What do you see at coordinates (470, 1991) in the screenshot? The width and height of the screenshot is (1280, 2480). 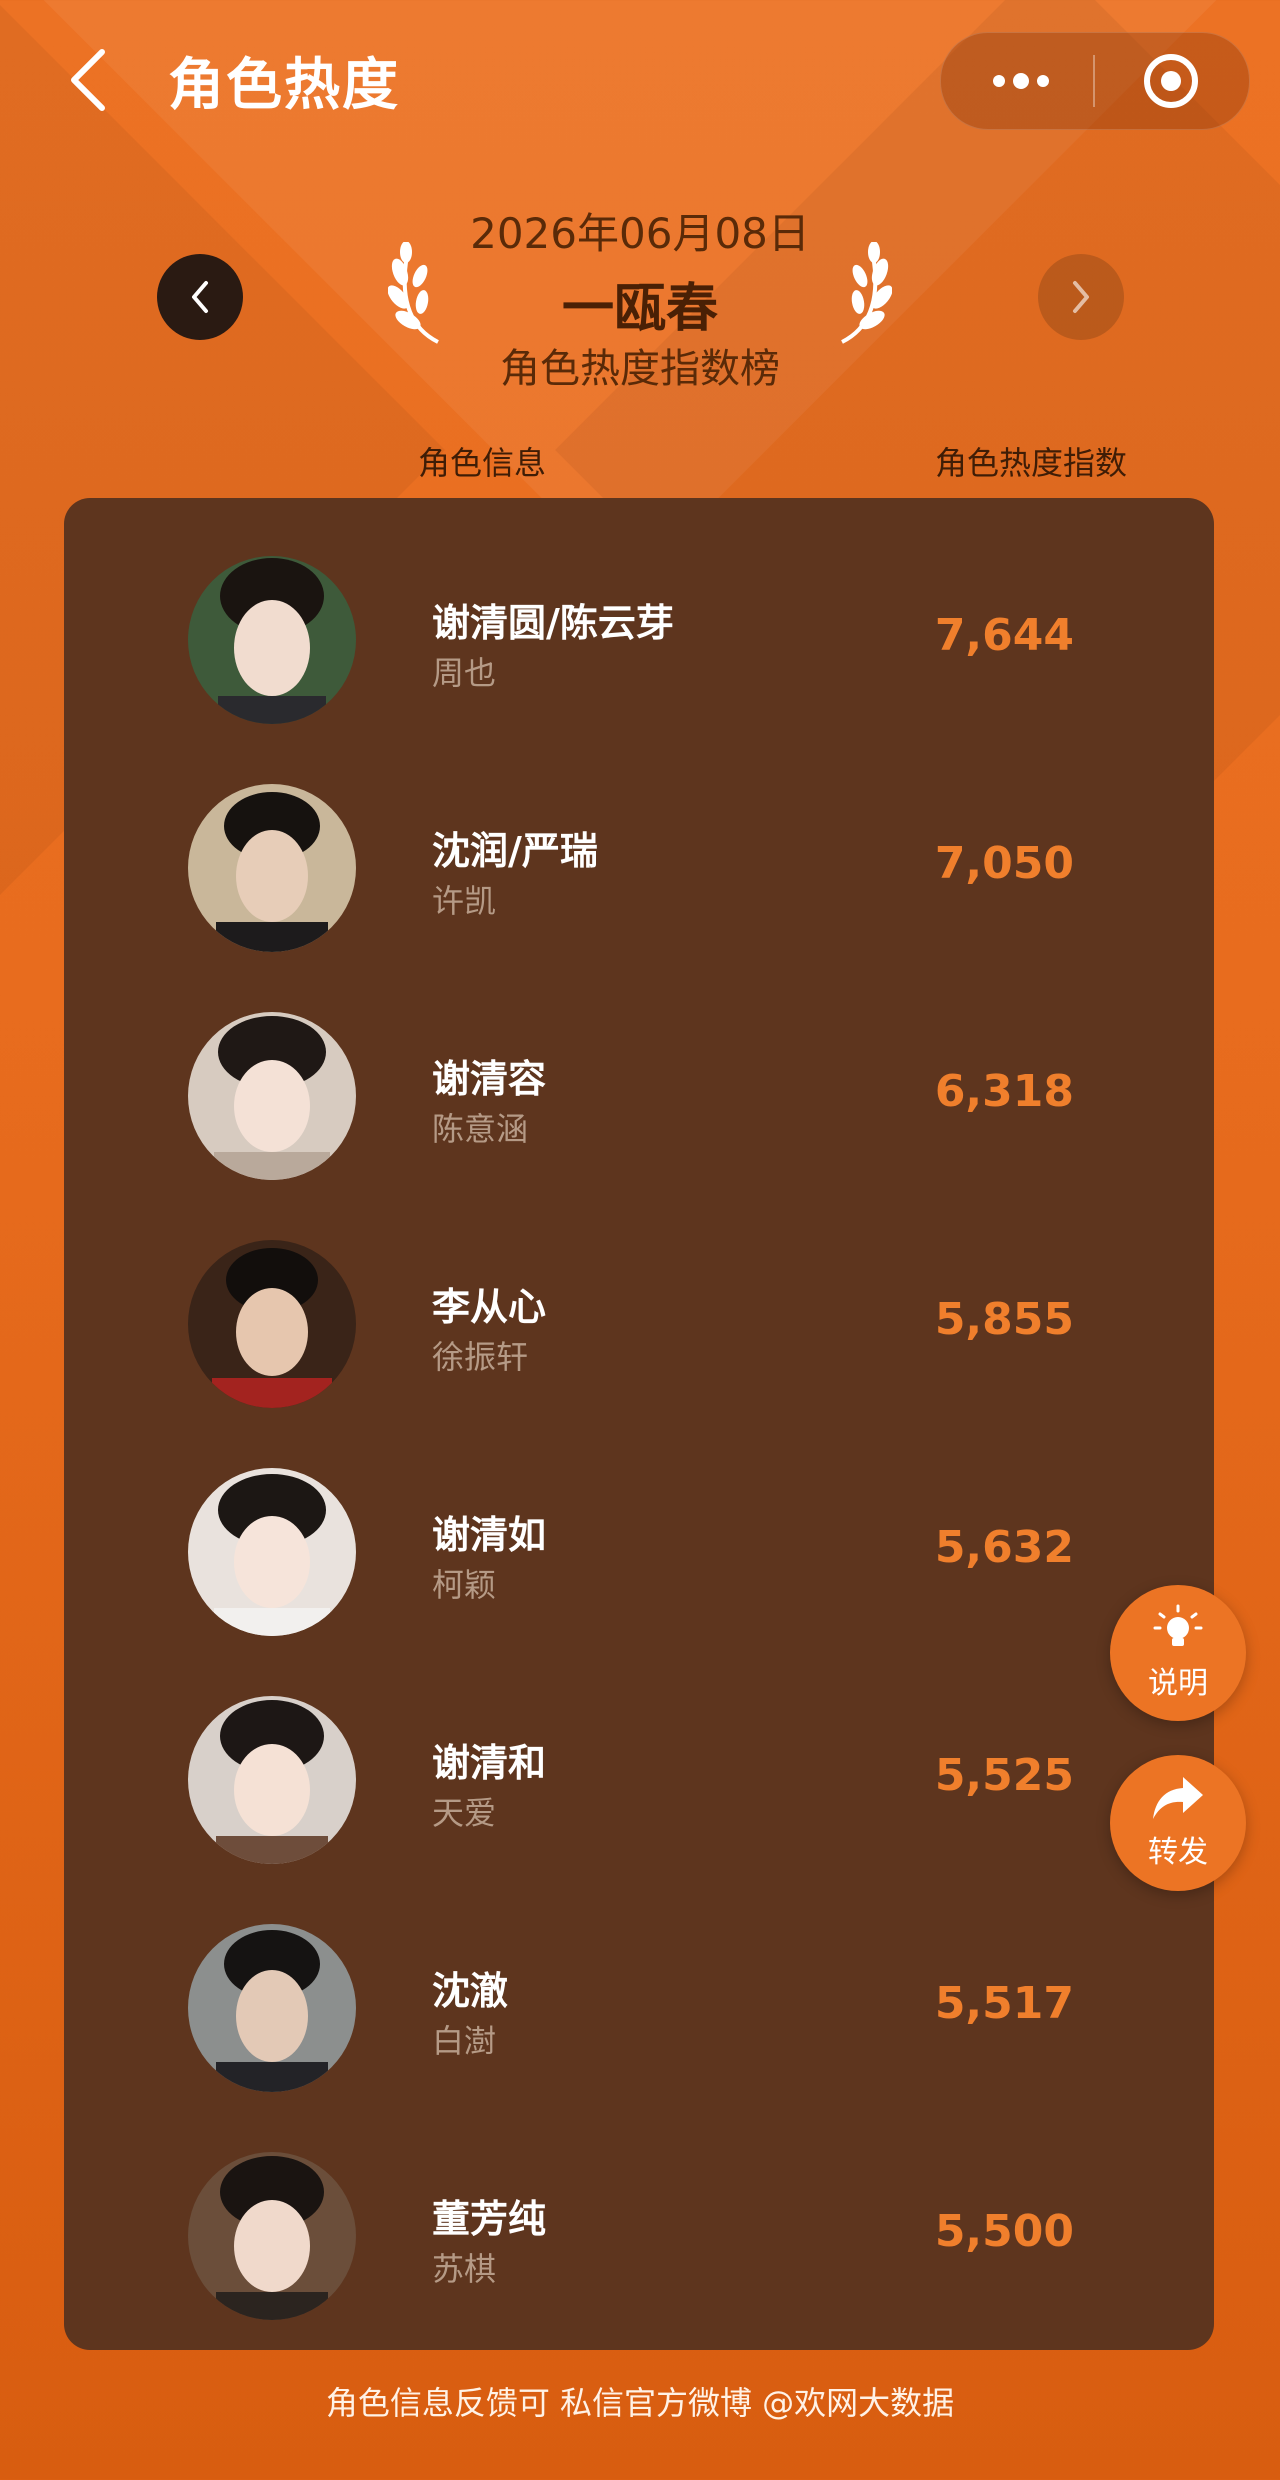 I see `role-name: 沈澈` at bounding box center [470, 1991].